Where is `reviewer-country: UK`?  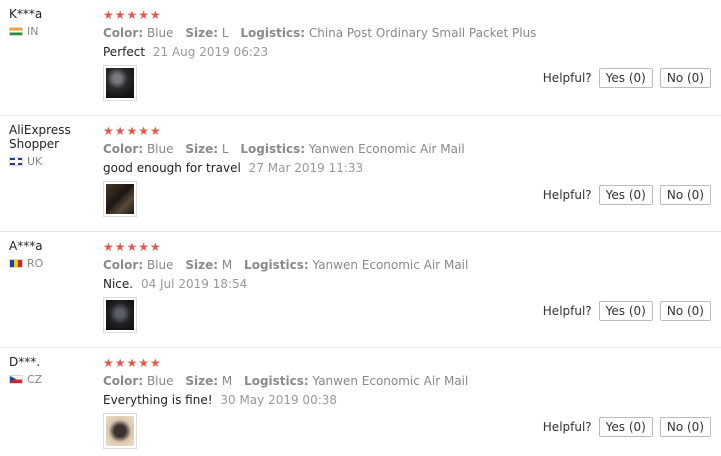 reviewer-country: UK is located at coordinates (53, 161).